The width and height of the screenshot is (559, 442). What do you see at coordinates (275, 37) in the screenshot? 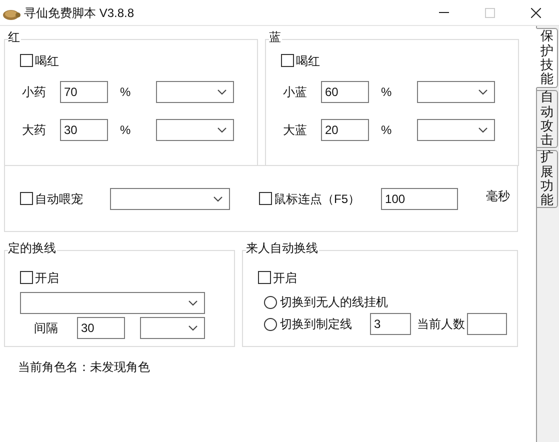
I see `group-title: 蓝` at bounding box center [275, 37].